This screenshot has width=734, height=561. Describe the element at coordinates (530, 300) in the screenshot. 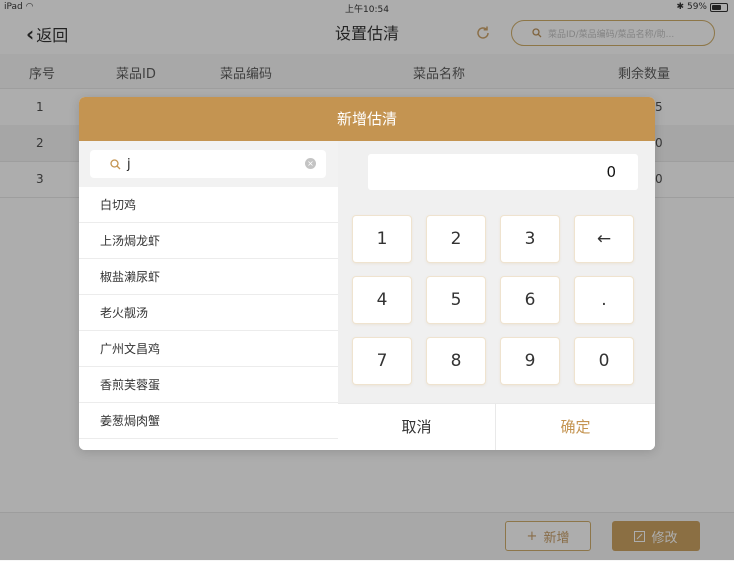

I see `key-6: 6` at that location.